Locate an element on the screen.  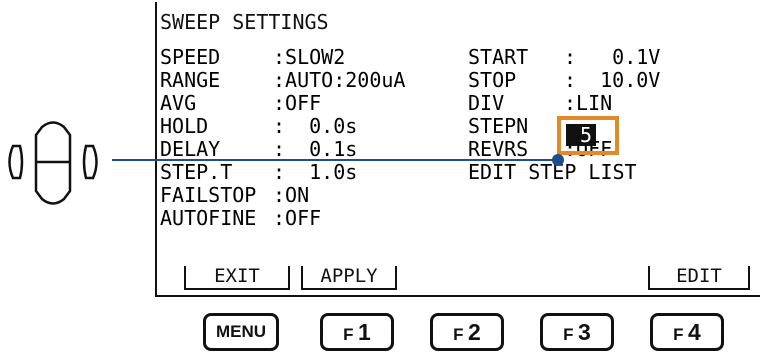
setting-step-t: STEP.T : 1.0s is located at coordinates (282, 172).